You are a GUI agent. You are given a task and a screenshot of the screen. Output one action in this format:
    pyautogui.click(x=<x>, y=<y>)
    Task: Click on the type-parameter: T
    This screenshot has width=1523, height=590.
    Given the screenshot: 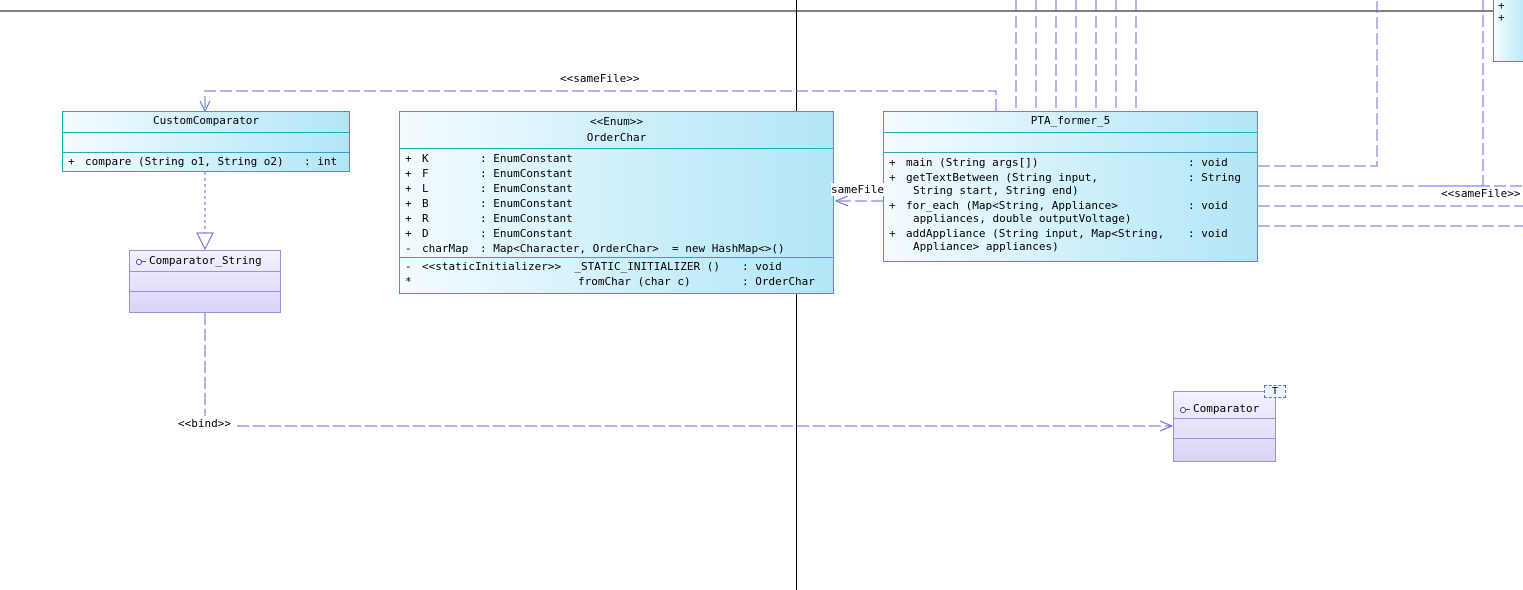 What is the action you would take?
    pyautogui.click(x=1275, y=391)
    